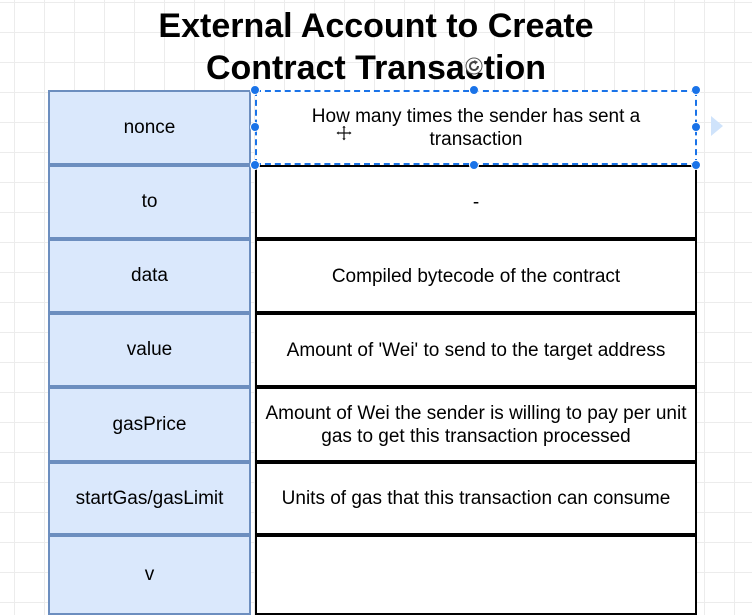 The image size is (752, 615). I want to click on field-description-cell-data: Compiled bytecode of the contract, so click(476, 276).